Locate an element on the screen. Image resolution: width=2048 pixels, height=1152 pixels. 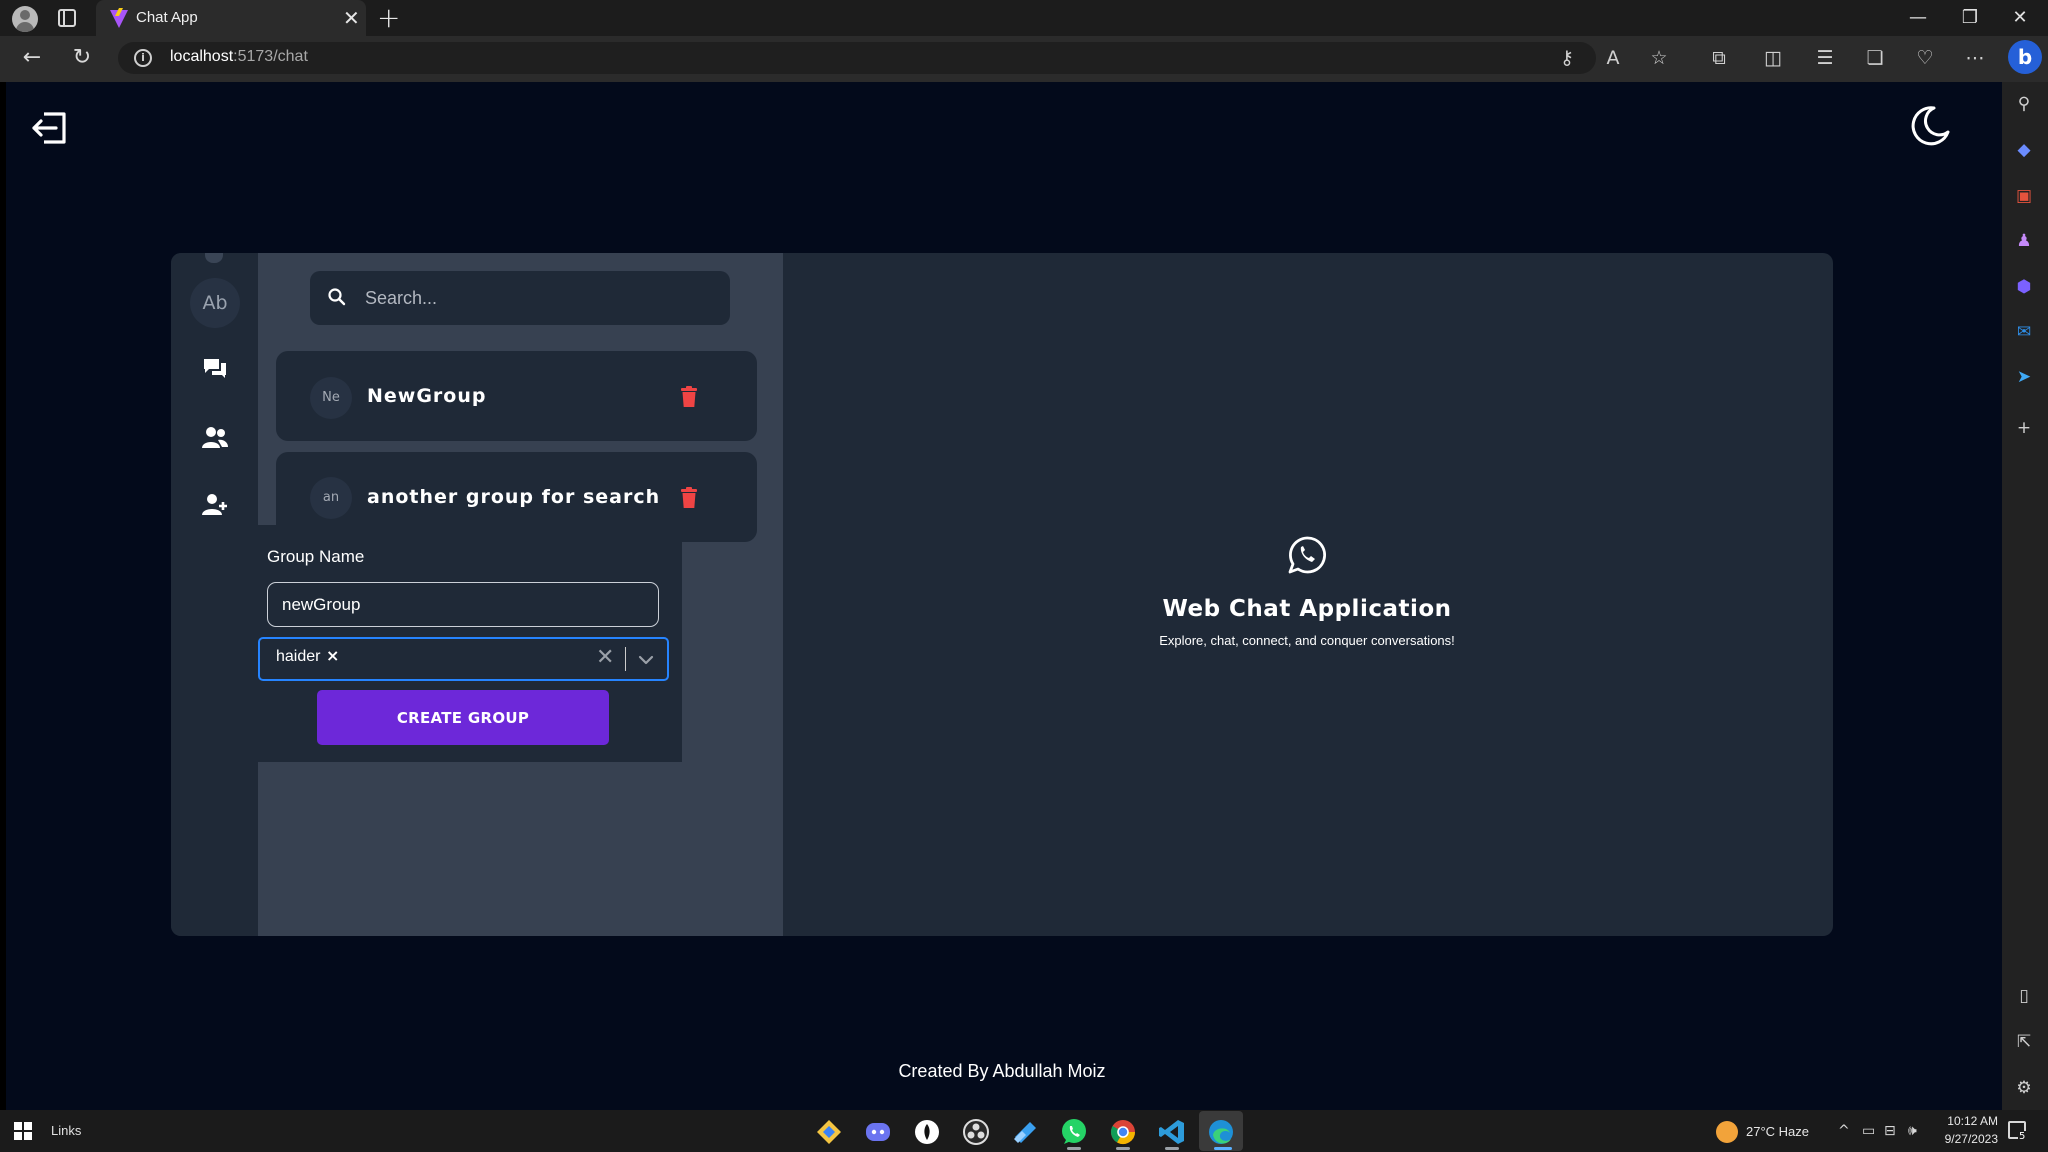
sidebar-add-icon: + is located at coordinates (2024, 428).